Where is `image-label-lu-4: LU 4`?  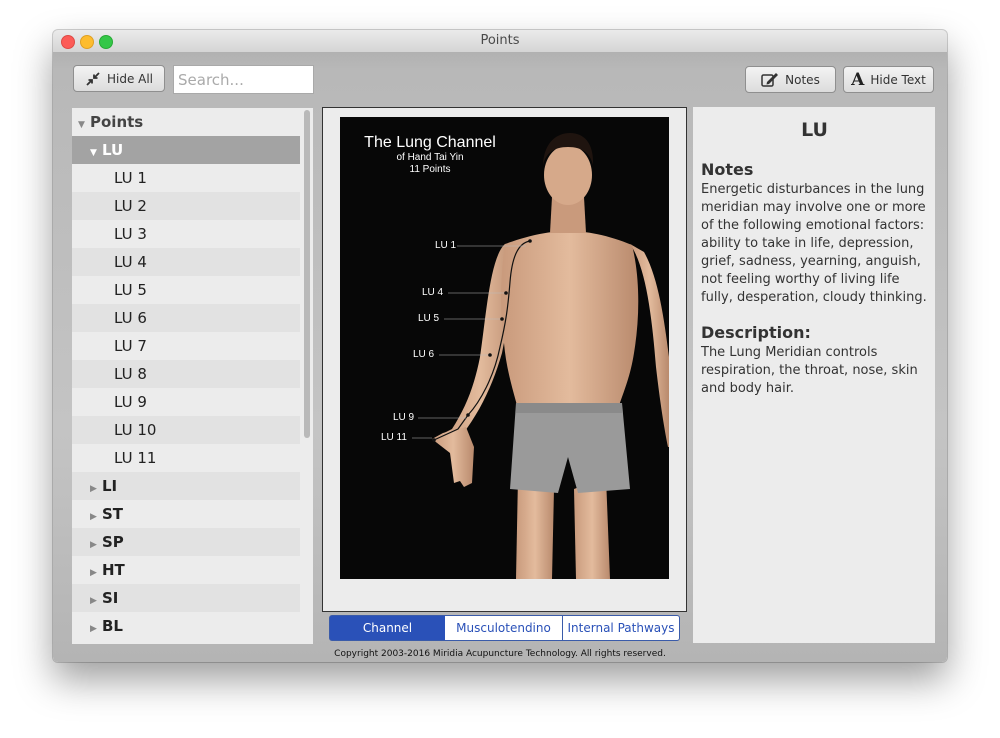 image-label-lu-4: LU 4 is located at coordinates (433, 292).